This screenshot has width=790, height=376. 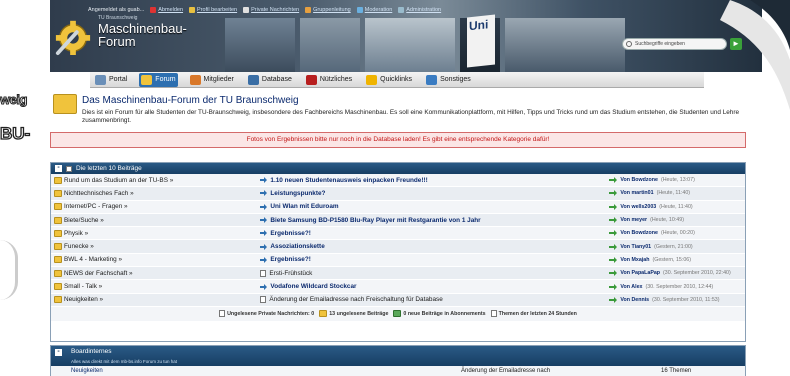 What do you see at coordinates (271, 313) in the screenshot?
I see `legend-label: Ungelesene Private Nachrichten: 0` at bounding box center [271, 313].